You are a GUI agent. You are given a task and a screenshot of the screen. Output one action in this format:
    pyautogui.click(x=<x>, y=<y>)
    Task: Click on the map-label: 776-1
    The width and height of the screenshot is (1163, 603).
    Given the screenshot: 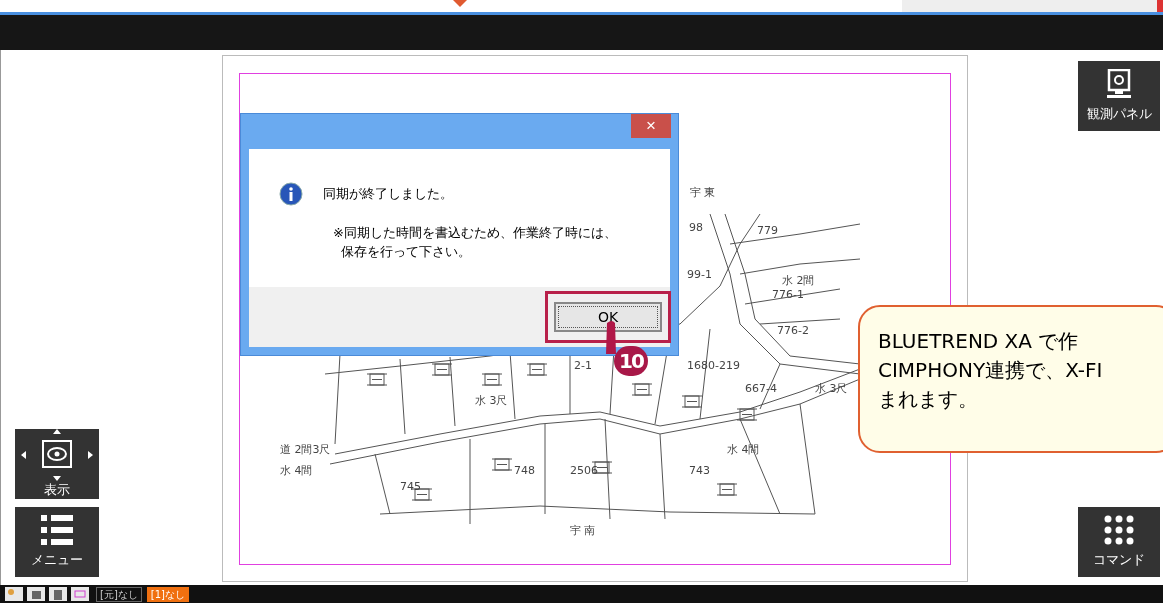 What is the action you would take?
    pyautogui.click(x=788, y=294)
    